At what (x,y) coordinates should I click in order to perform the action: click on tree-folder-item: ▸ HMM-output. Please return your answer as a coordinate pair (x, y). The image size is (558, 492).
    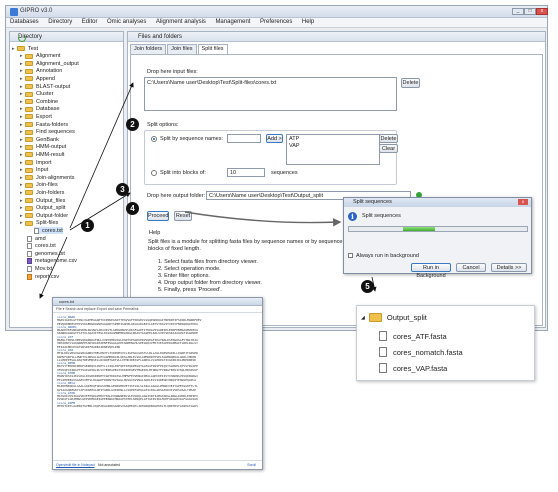
    Looking at the image, I should click on (43, 147).